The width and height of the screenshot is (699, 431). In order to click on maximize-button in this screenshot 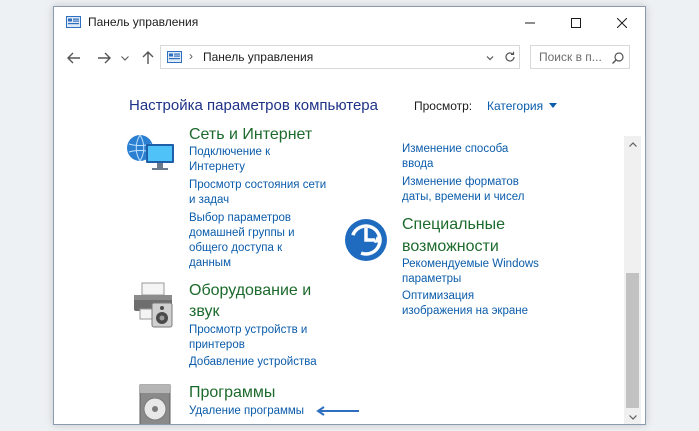, I will do `click(576, 22)`.